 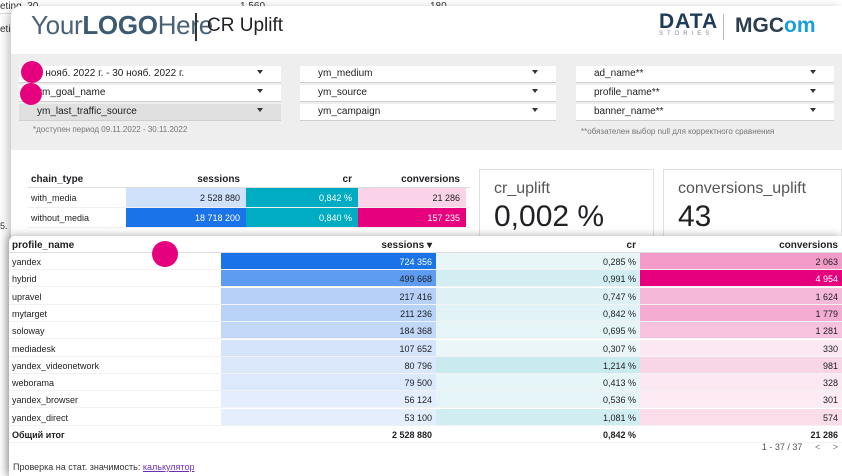 I want to click on table-row: upravel 217 416 0,747 % 1 624, so click(x=425, y=296).